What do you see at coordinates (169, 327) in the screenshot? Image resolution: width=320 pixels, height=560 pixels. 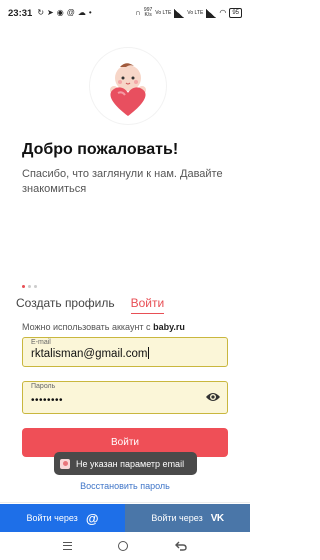 I see `account-hint-site: baby.ru` at bounding box center [169, 327].